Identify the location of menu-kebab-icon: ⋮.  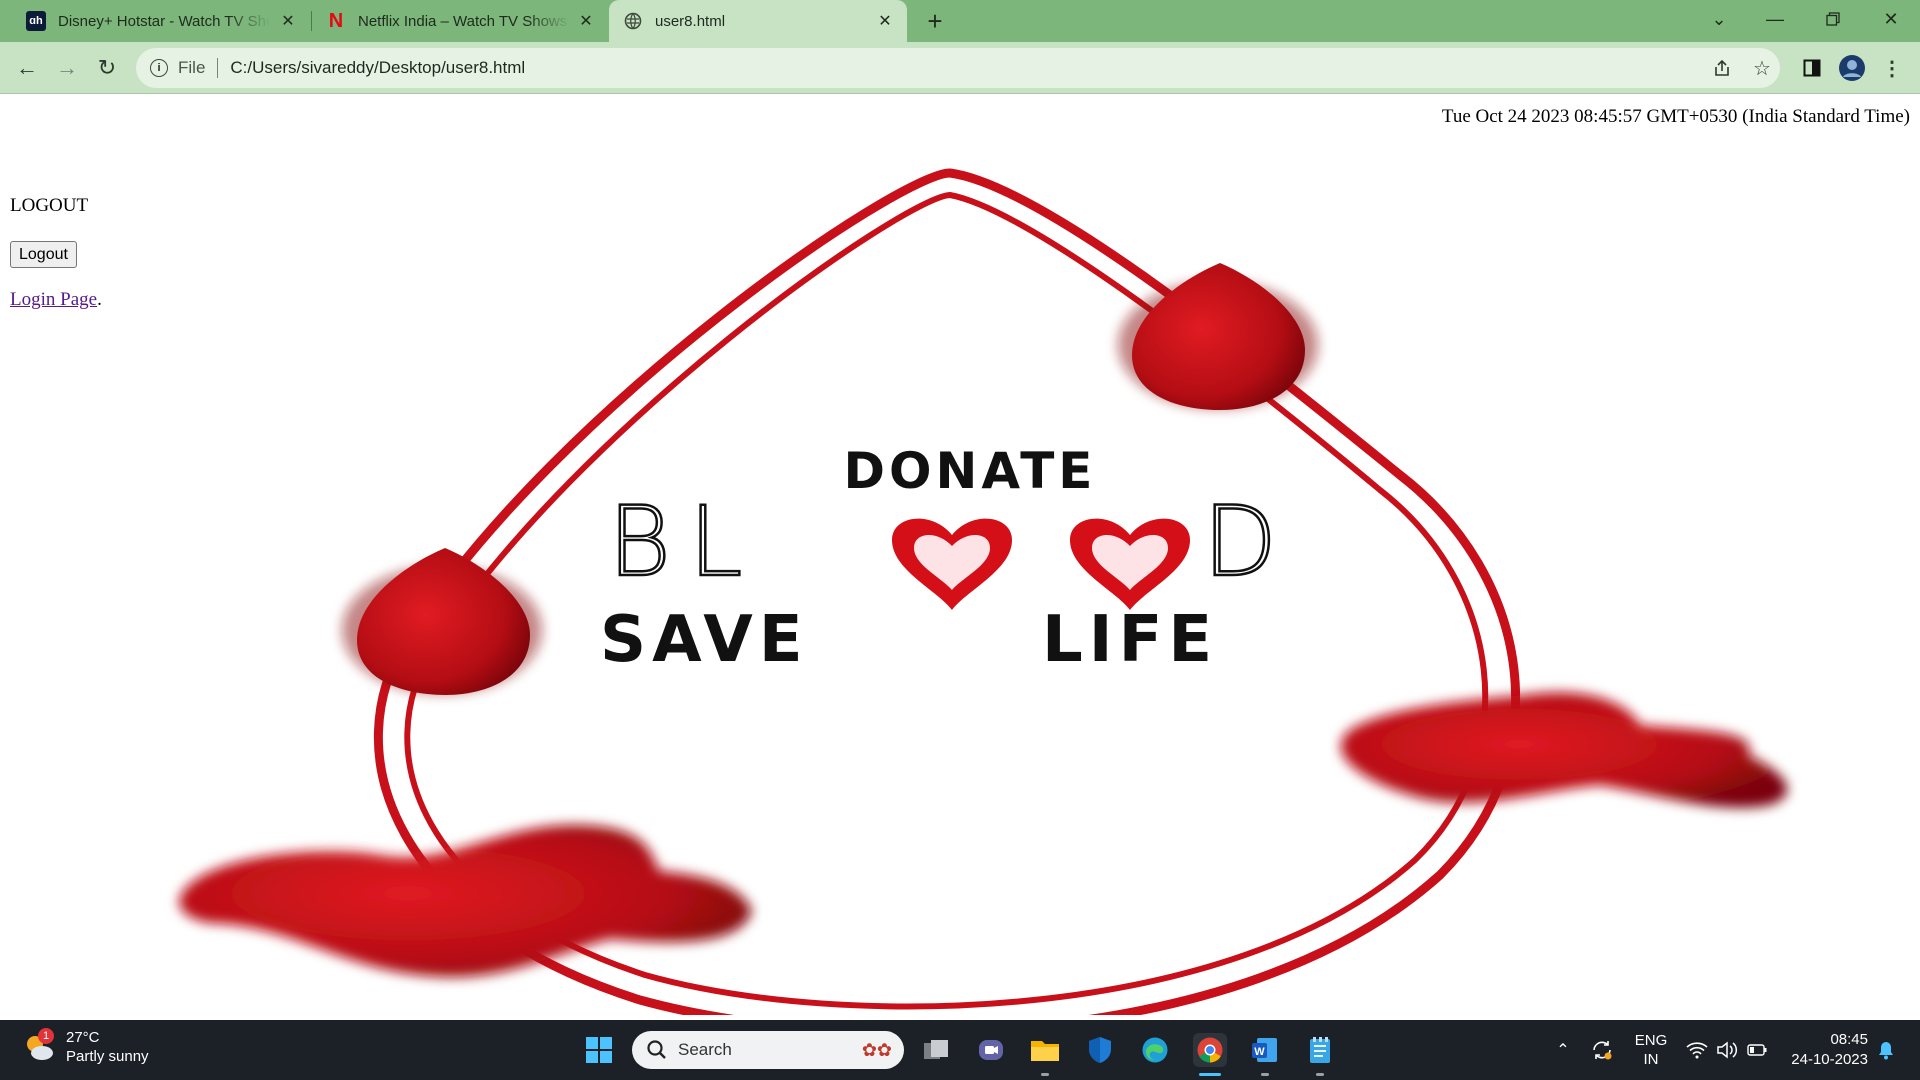
(1892, 68).